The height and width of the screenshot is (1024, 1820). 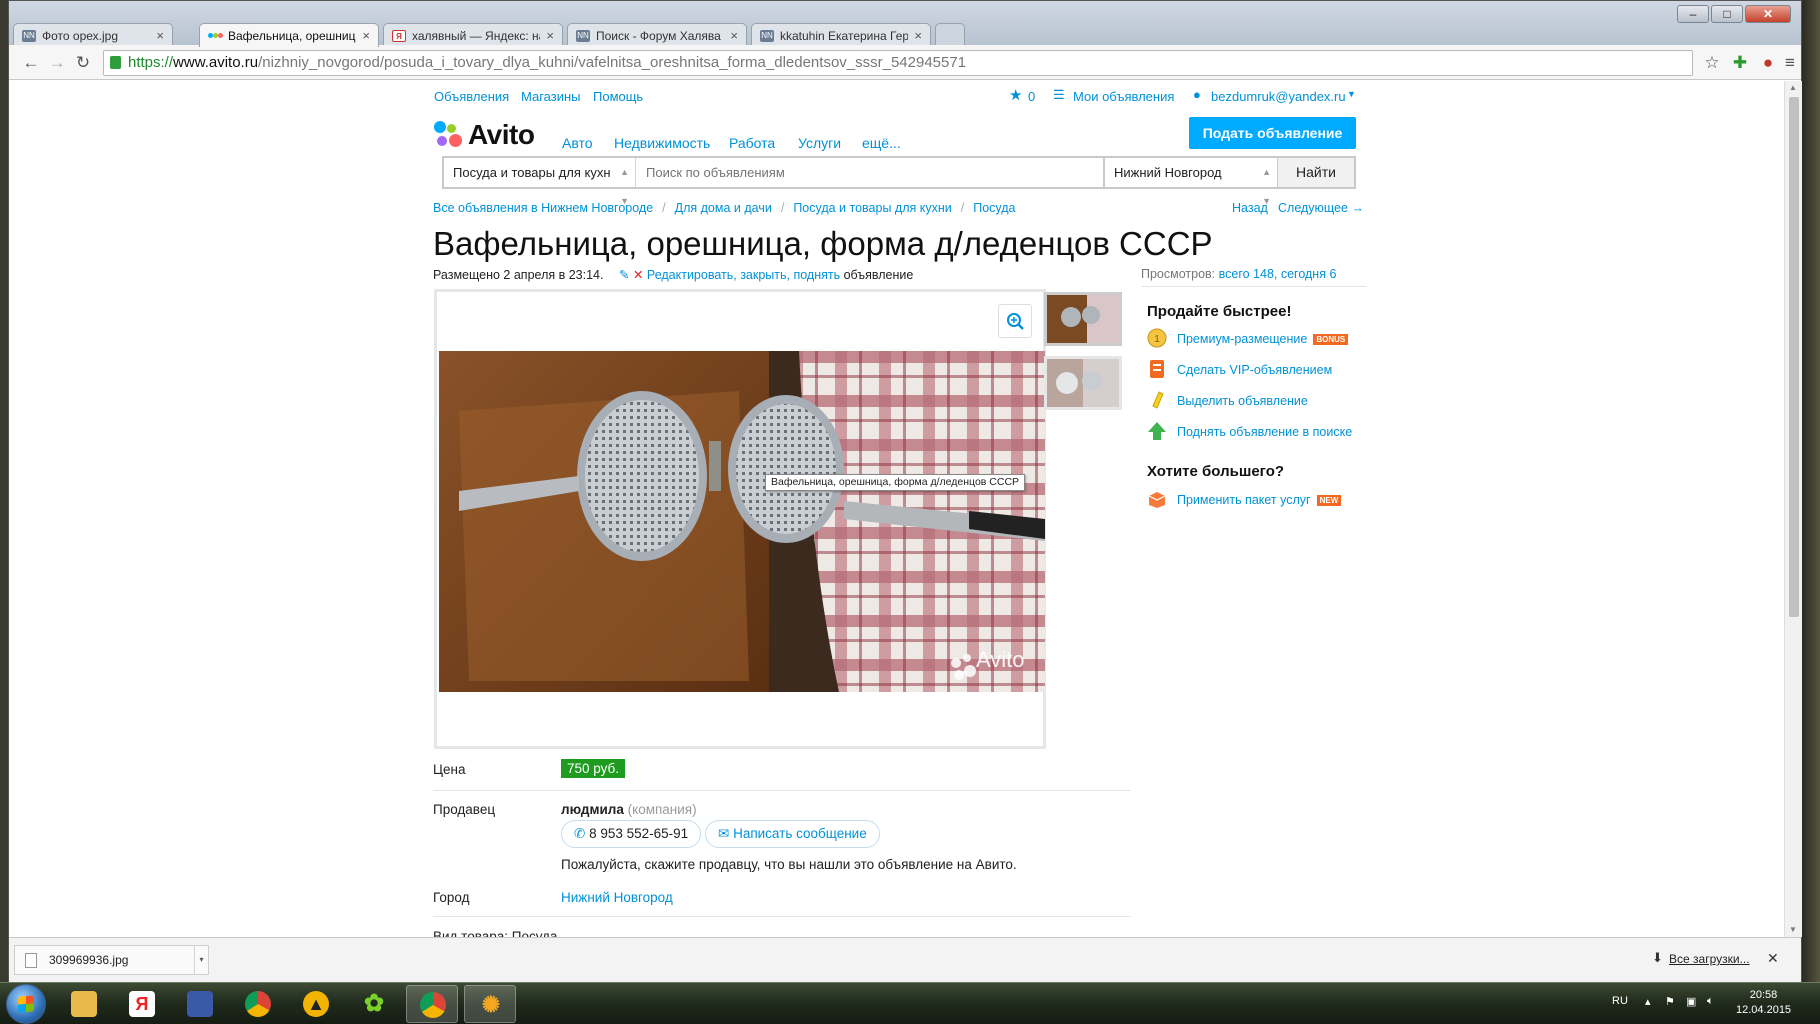 I want to click on nav-realty: Недвижимость, so click(x=662, y=143).